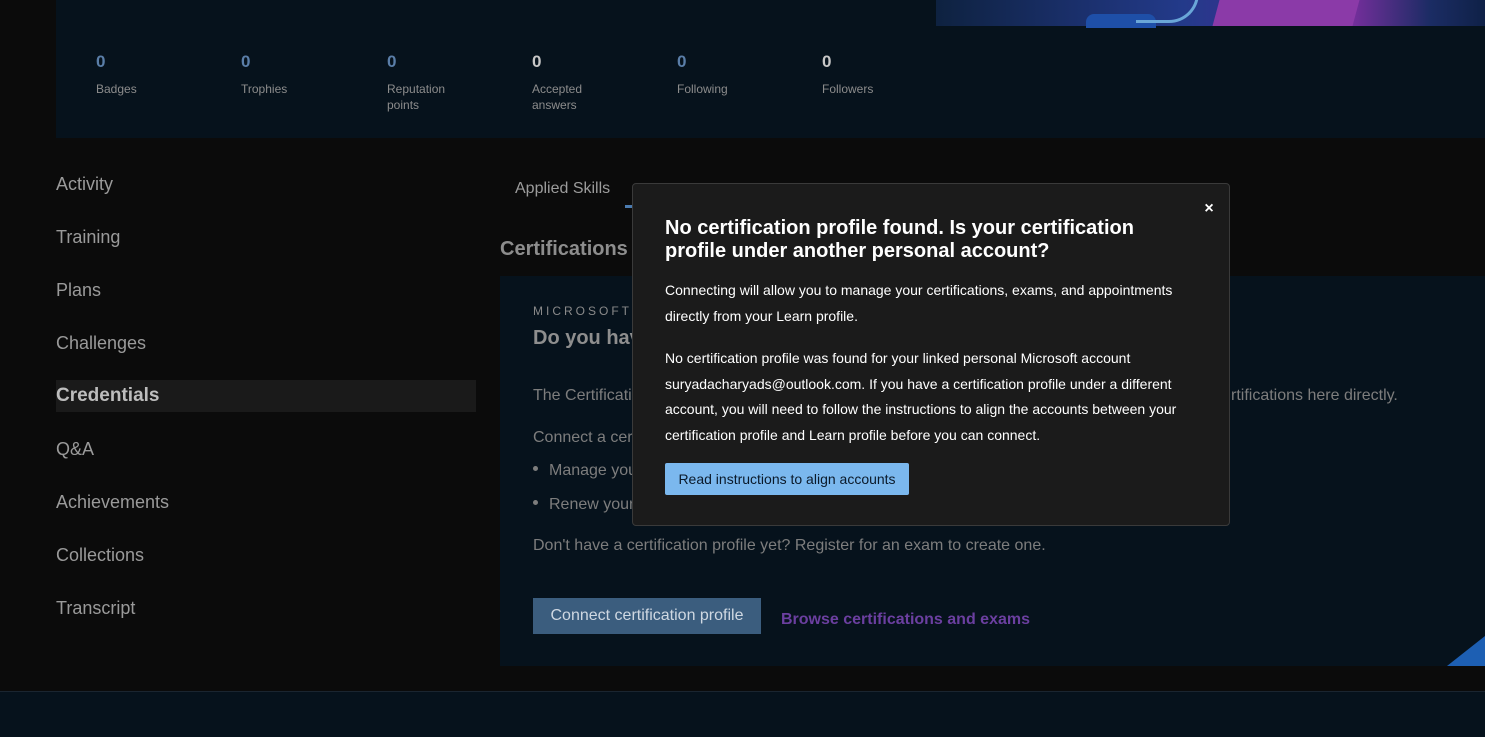 Image resolution: width=1485 pixels, height=737 pixels. Describe the element at coordinates (647, 616) in the screenshot. I see `connect-certification-profile-button: Connect certification profile` at that location.